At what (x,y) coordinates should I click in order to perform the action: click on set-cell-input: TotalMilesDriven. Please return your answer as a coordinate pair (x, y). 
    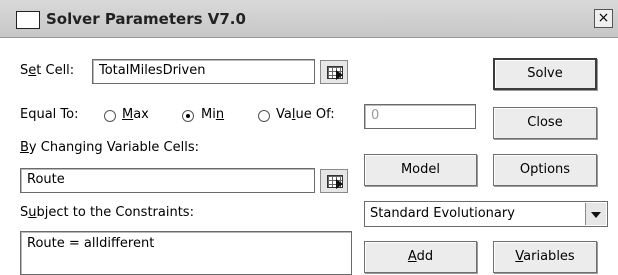
    Looking at the image, I should click on (203, 71).